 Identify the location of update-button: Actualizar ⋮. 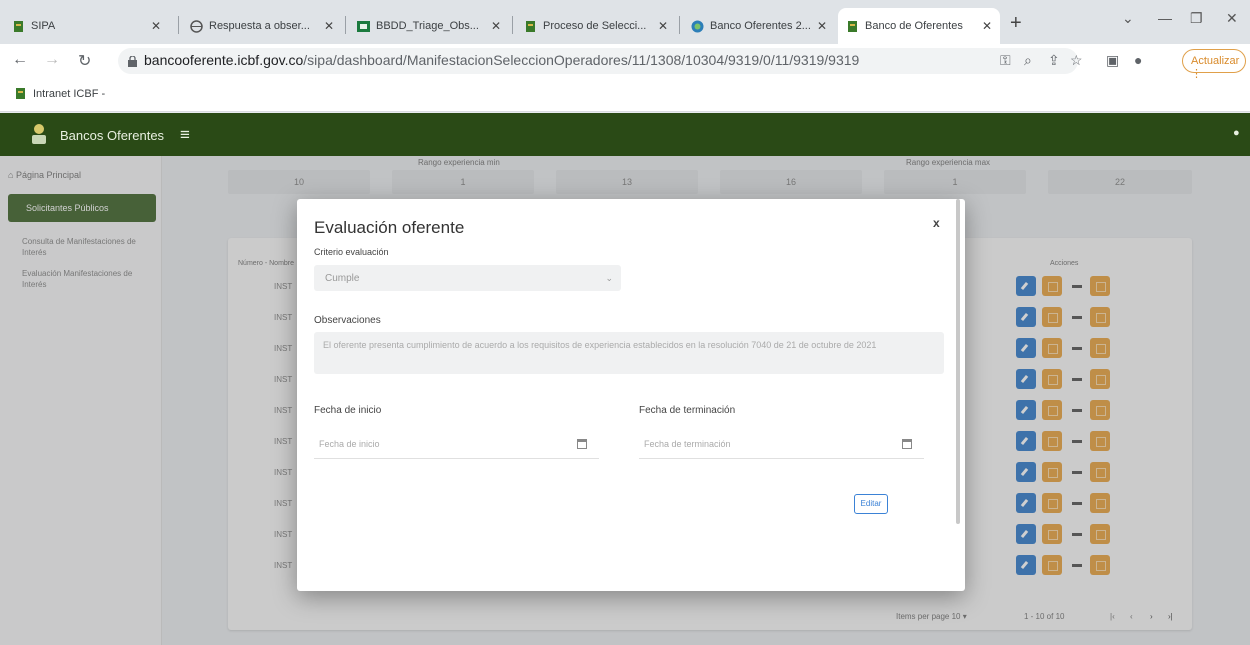
(1214, 64).